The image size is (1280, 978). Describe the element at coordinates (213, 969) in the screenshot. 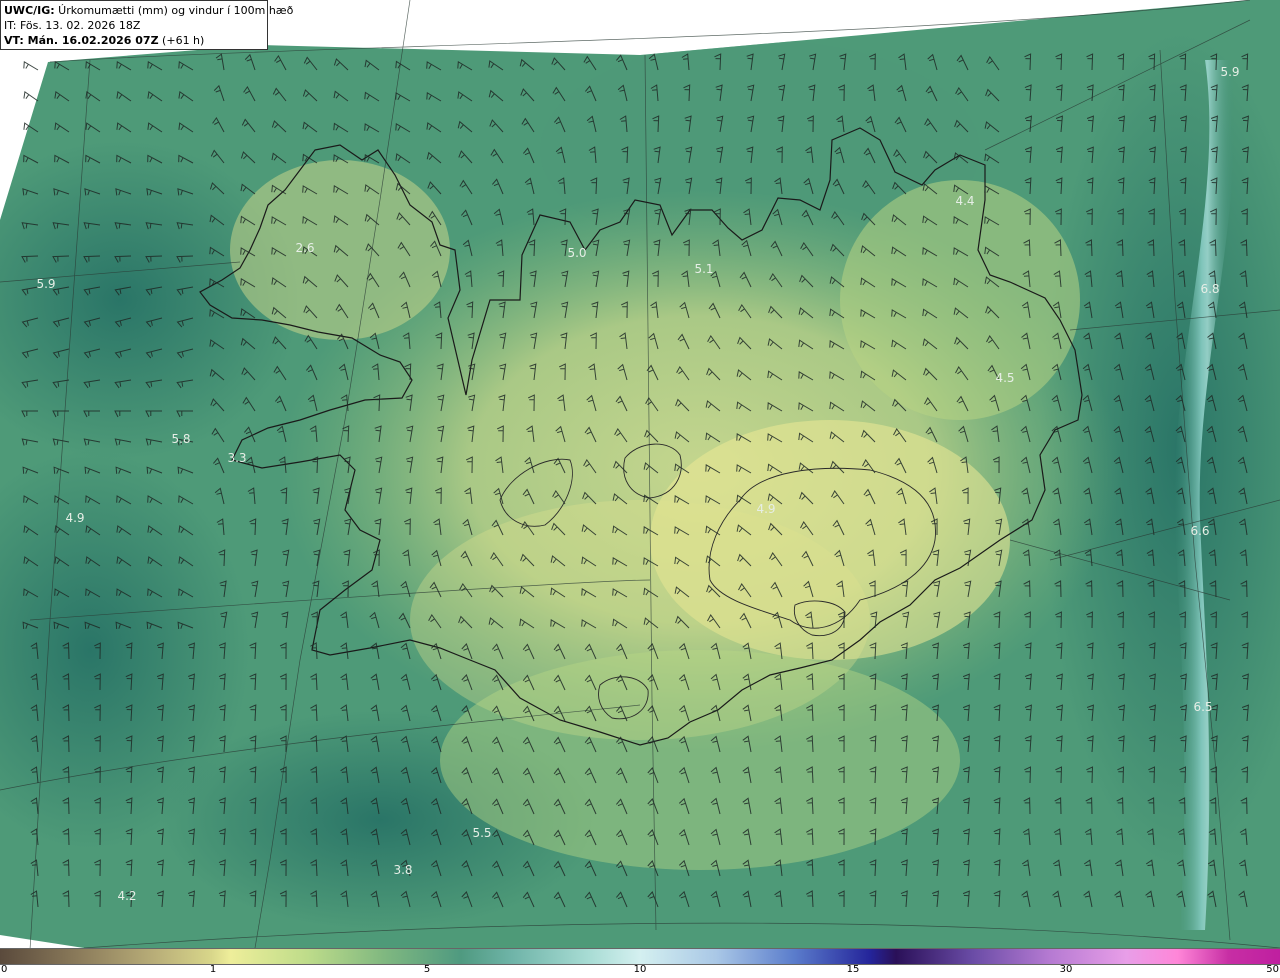

I see `colorbar-tick: 1` at that location.